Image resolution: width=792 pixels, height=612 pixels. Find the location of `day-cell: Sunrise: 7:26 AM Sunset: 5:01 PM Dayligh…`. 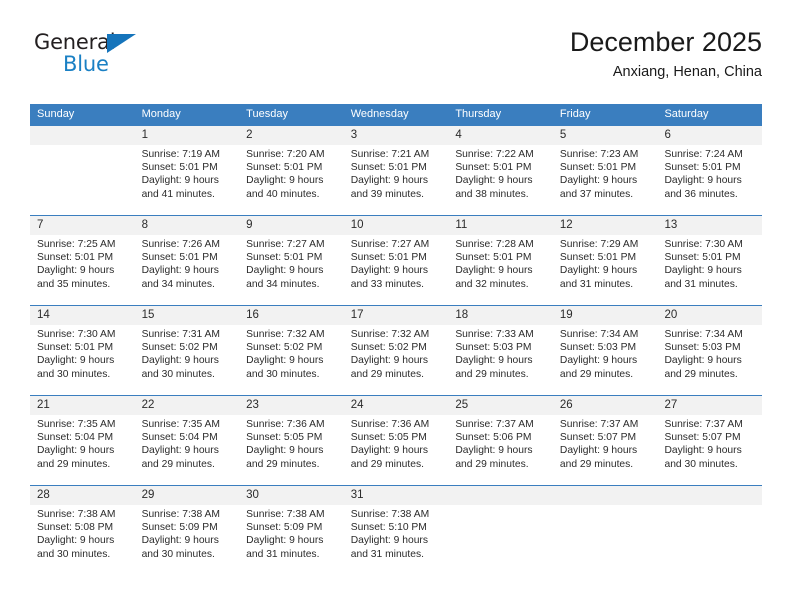

day-cell: Sunrise: 7:26 AM Sunset: 5:01 PM Dayligh… is located at coordinates (187, 270).